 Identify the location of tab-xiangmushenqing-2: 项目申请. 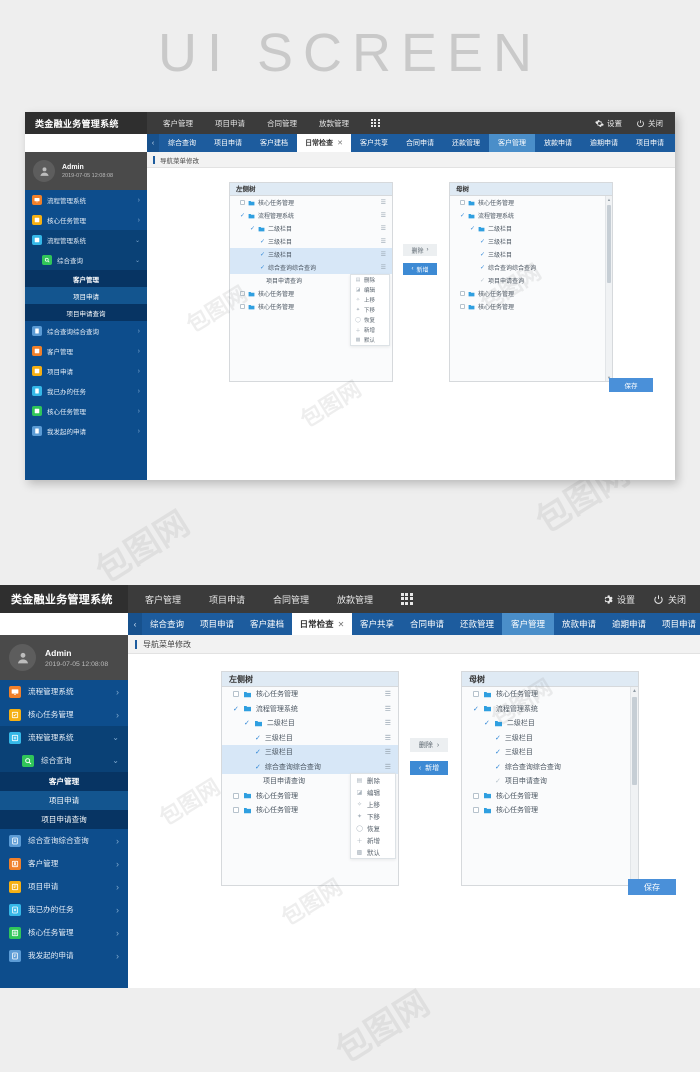
(650, 143).